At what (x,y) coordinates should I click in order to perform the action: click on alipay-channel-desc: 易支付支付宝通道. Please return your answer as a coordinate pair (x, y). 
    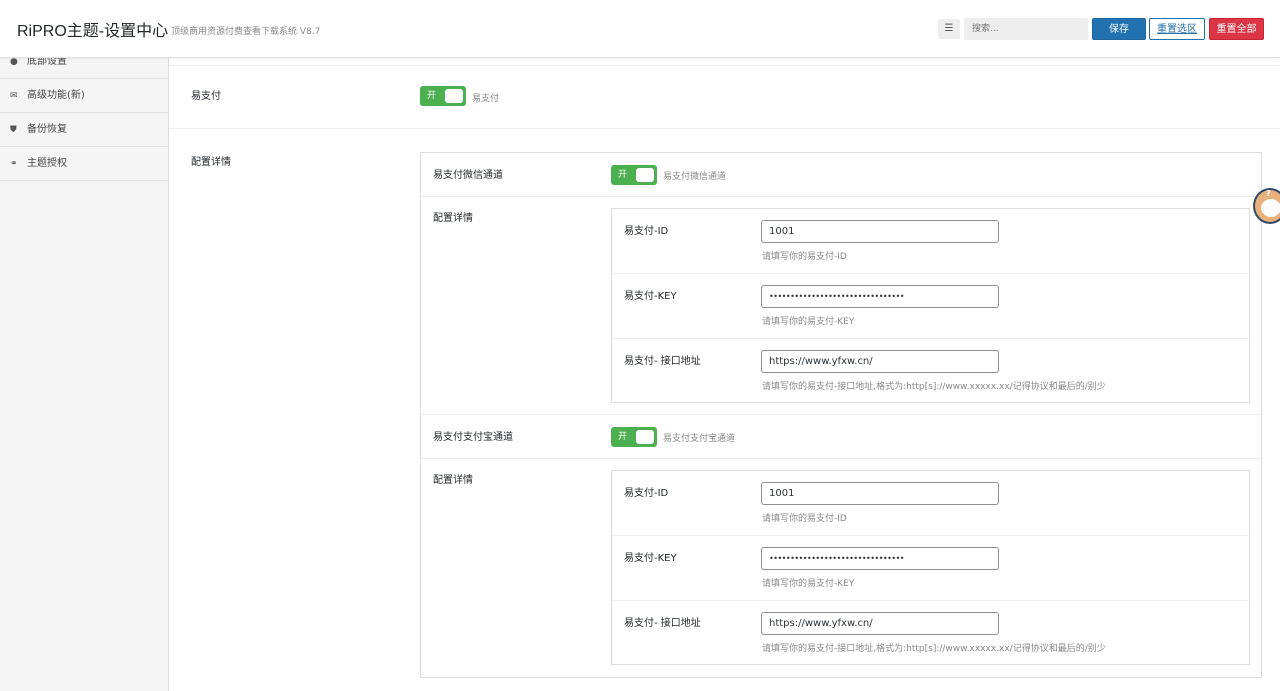
    Looking at the image, I should click on (699, 439).